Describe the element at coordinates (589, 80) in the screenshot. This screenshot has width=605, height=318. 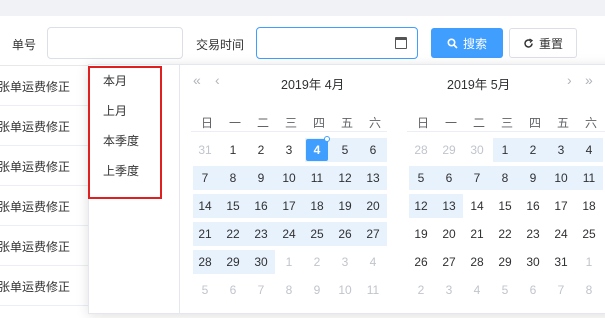
I see `next-year-button: »` at that location.